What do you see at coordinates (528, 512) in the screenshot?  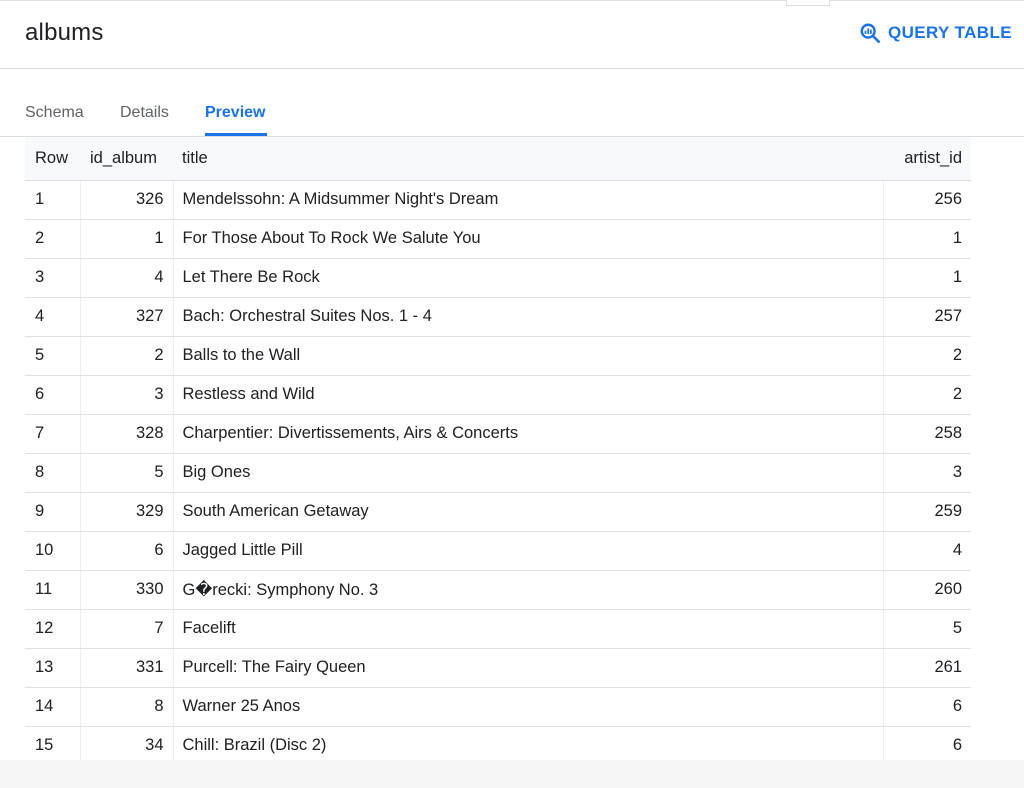 I see `cell-title: South American Getaway` at bounding box center [528, 512].